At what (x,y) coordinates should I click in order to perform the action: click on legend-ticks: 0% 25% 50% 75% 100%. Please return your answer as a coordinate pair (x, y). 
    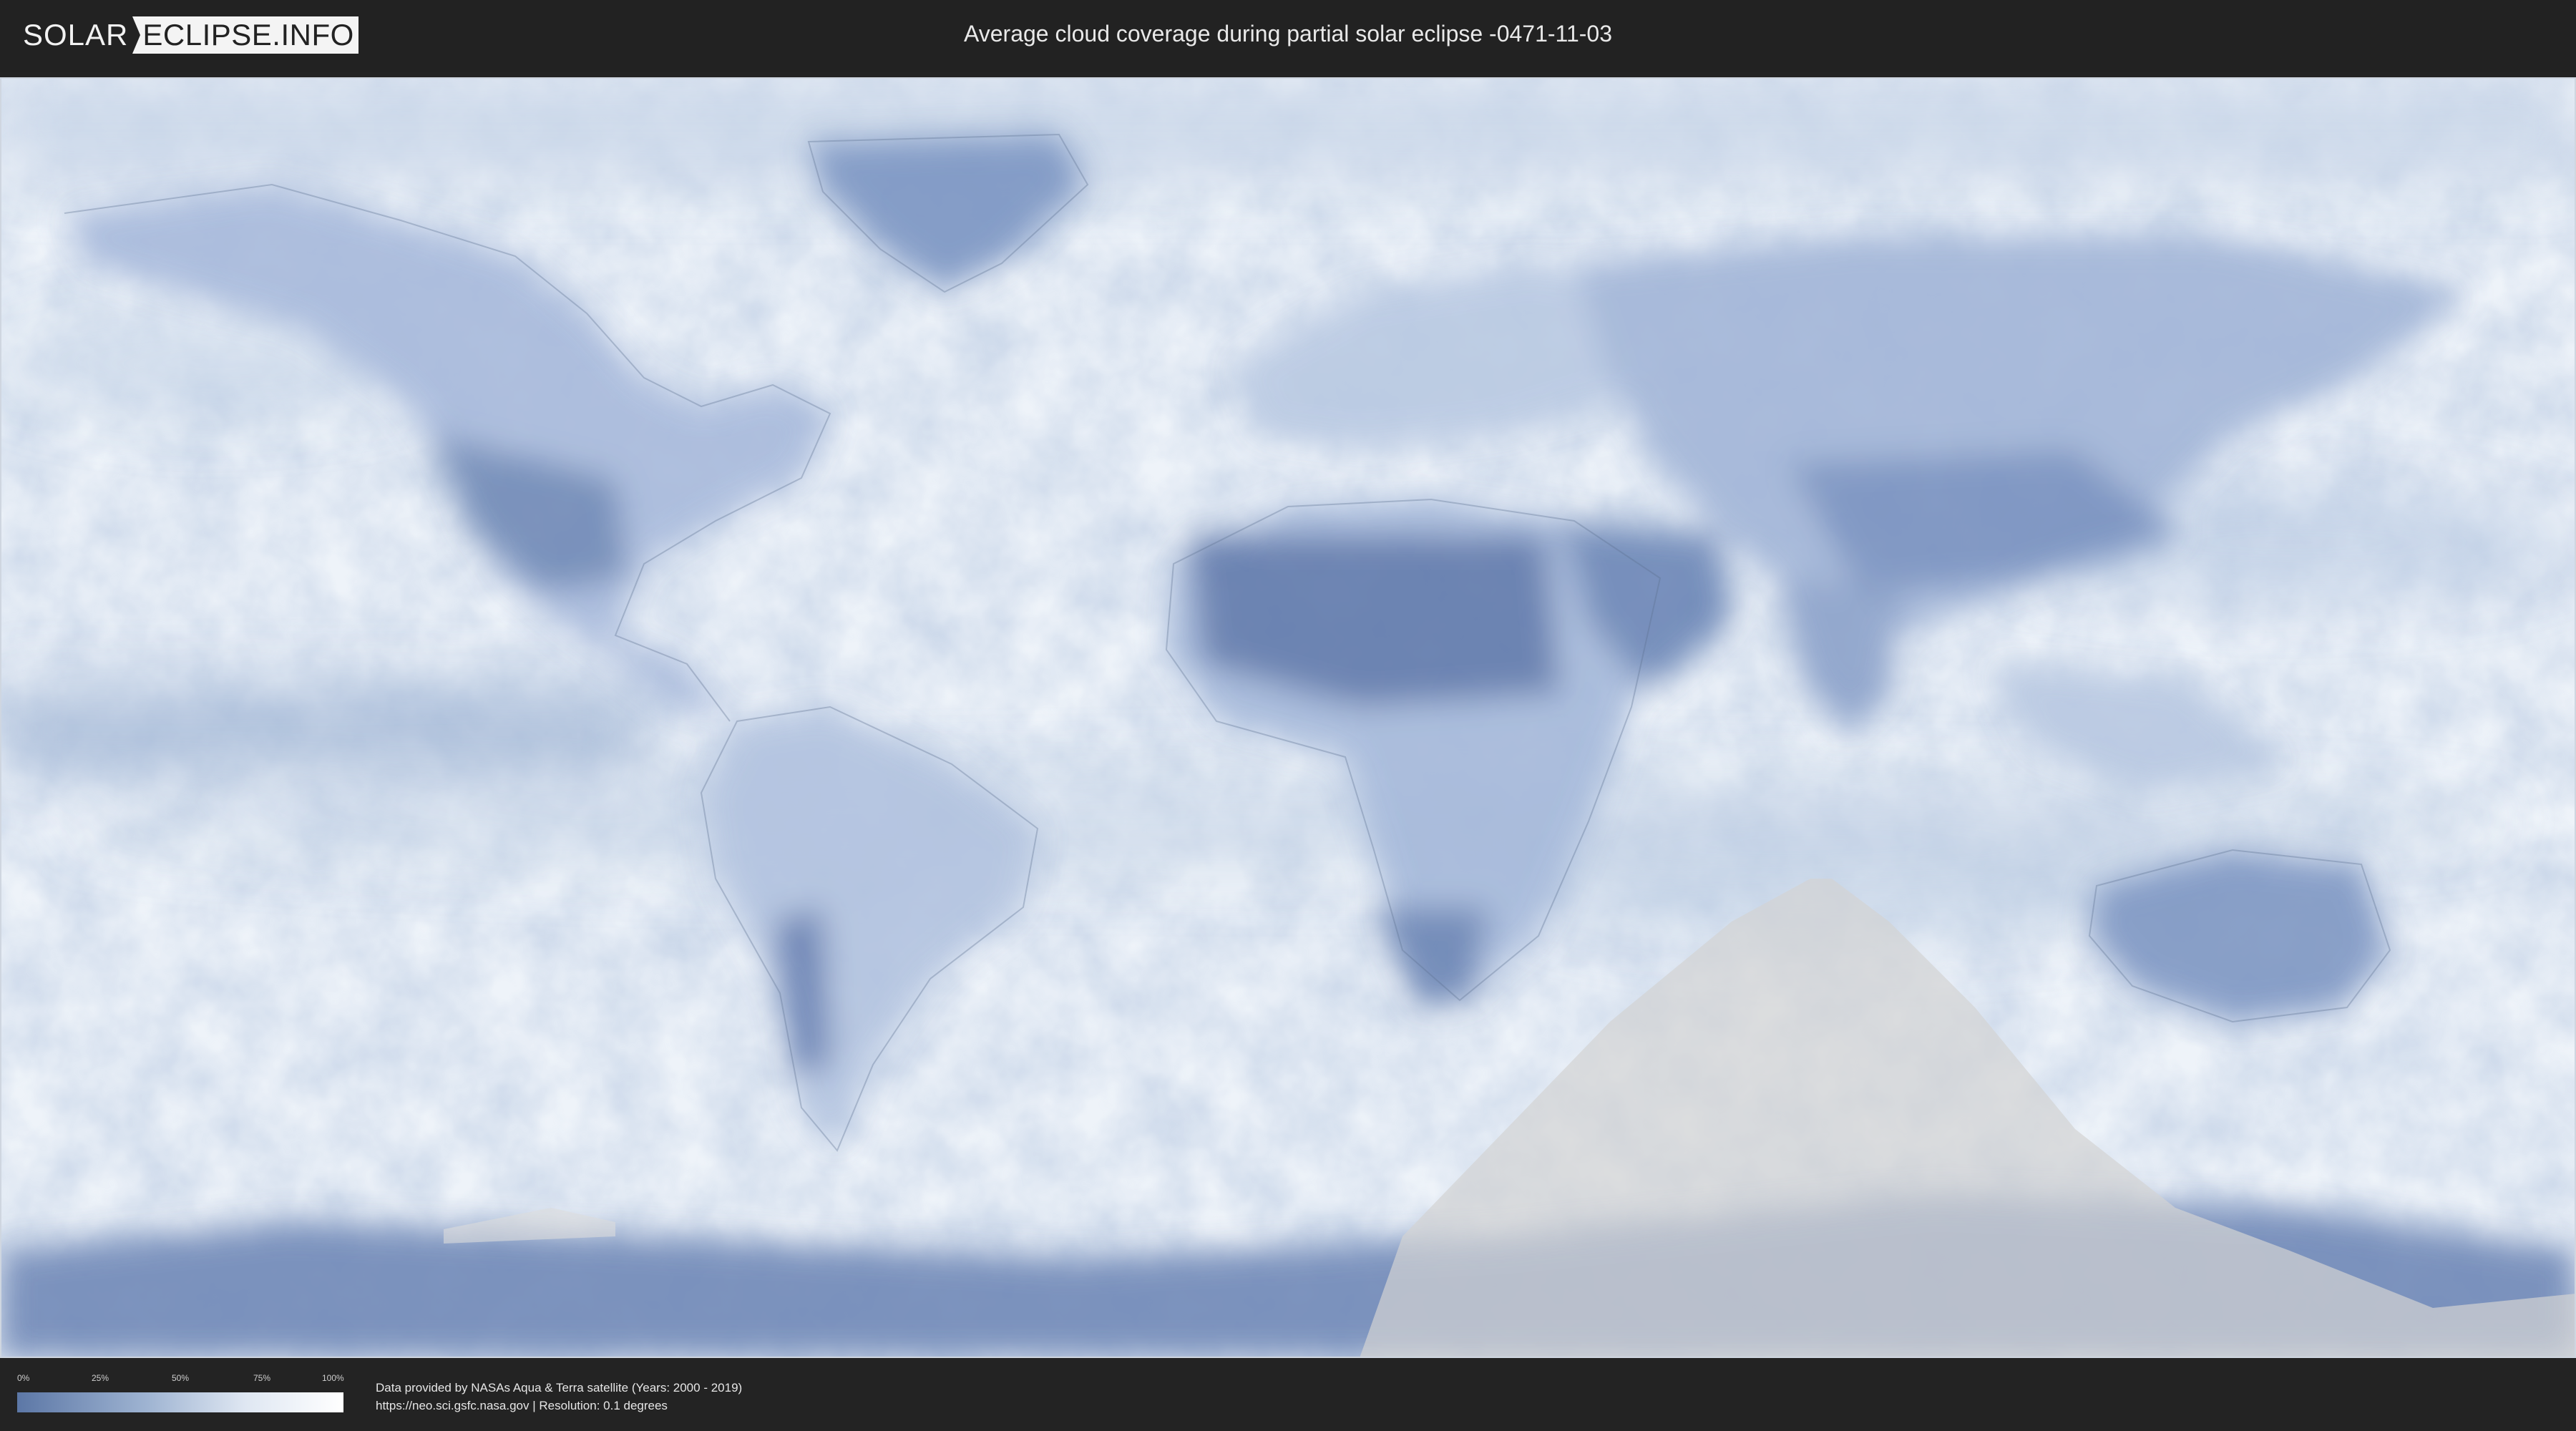
    Looking at the image, I should click on (180, 1379).